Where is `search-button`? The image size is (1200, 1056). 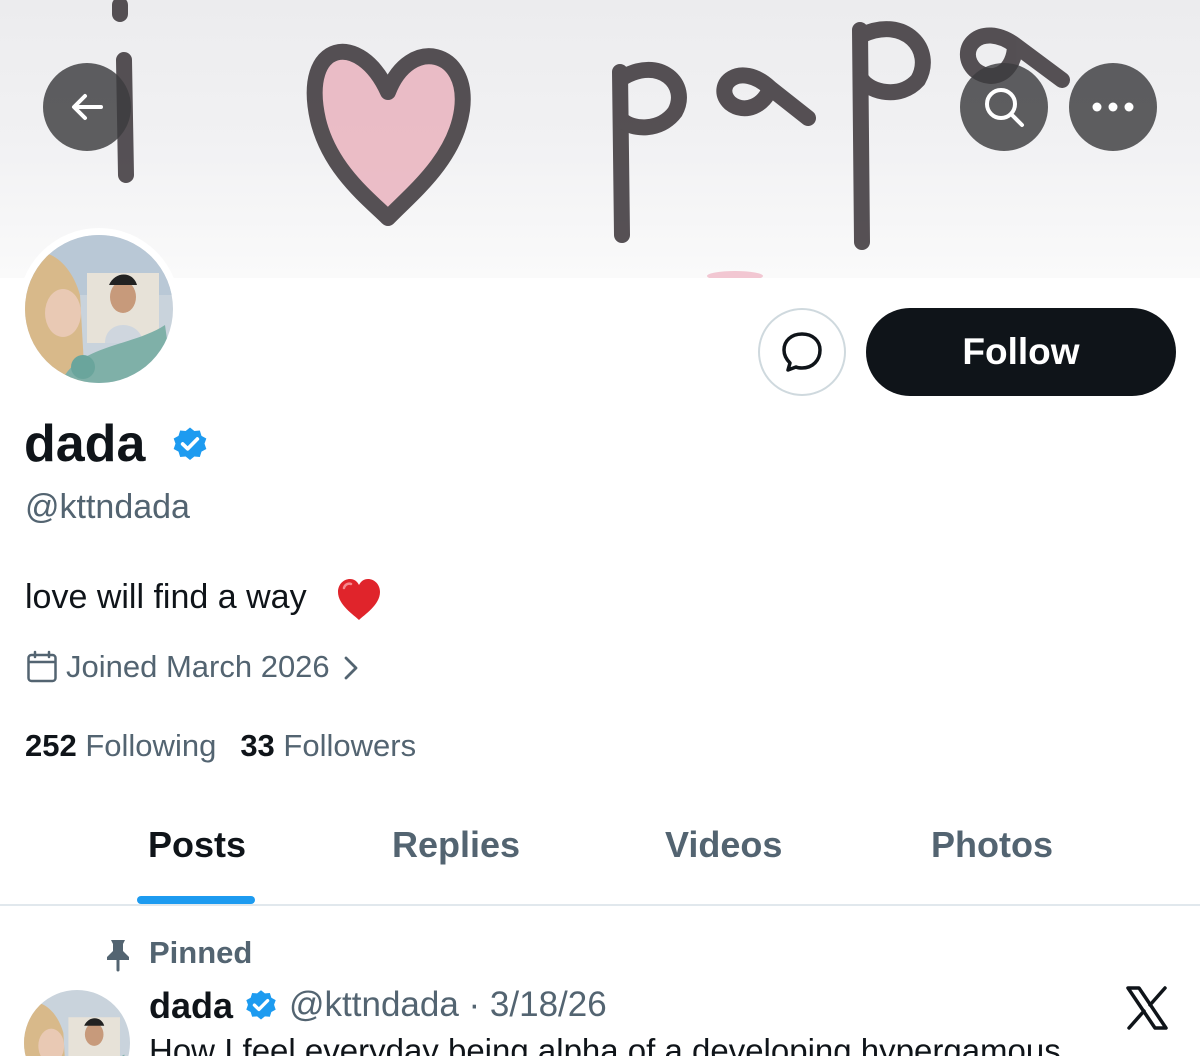 search-button is located at coordinates (1004, 107).